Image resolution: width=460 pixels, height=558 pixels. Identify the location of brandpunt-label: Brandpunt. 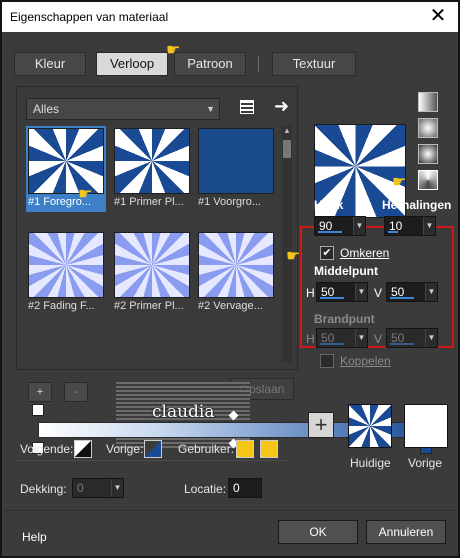
(344, 319).